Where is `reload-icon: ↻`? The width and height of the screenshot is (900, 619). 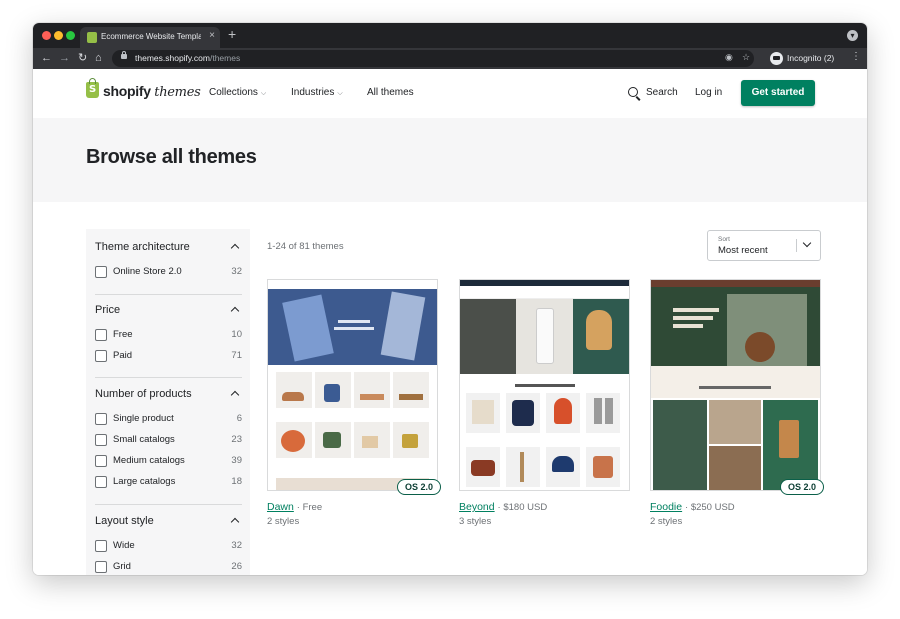
reload-icon: ↻ is located at coordinates (82, 58).